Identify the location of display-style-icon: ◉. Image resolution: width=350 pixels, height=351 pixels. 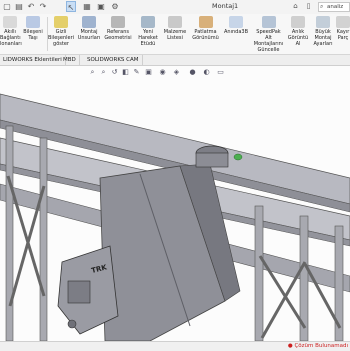
(162, 72).